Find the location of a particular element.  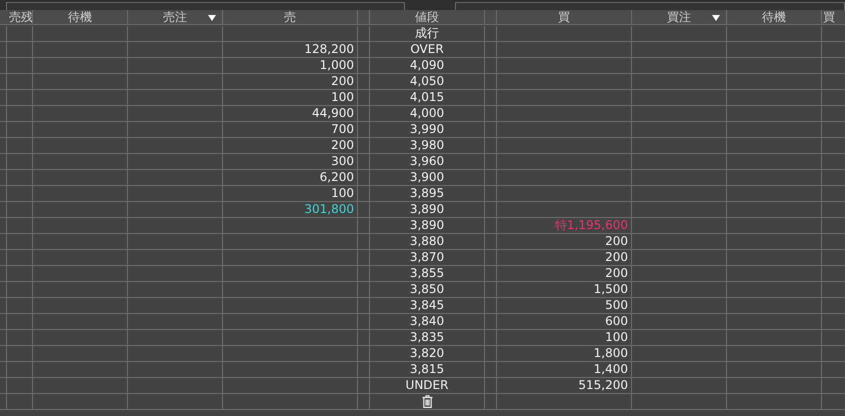

column-header: 売注 is located at coordinates (175, 17).